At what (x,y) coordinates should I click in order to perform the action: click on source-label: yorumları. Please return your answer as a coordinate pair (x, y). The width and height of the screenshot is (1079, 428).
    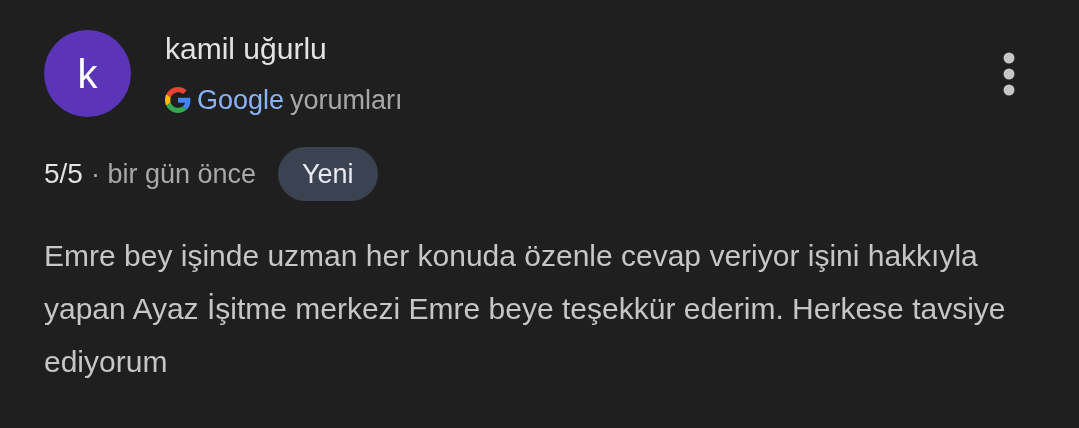
    Looking at the image, I should click on (346, 100).